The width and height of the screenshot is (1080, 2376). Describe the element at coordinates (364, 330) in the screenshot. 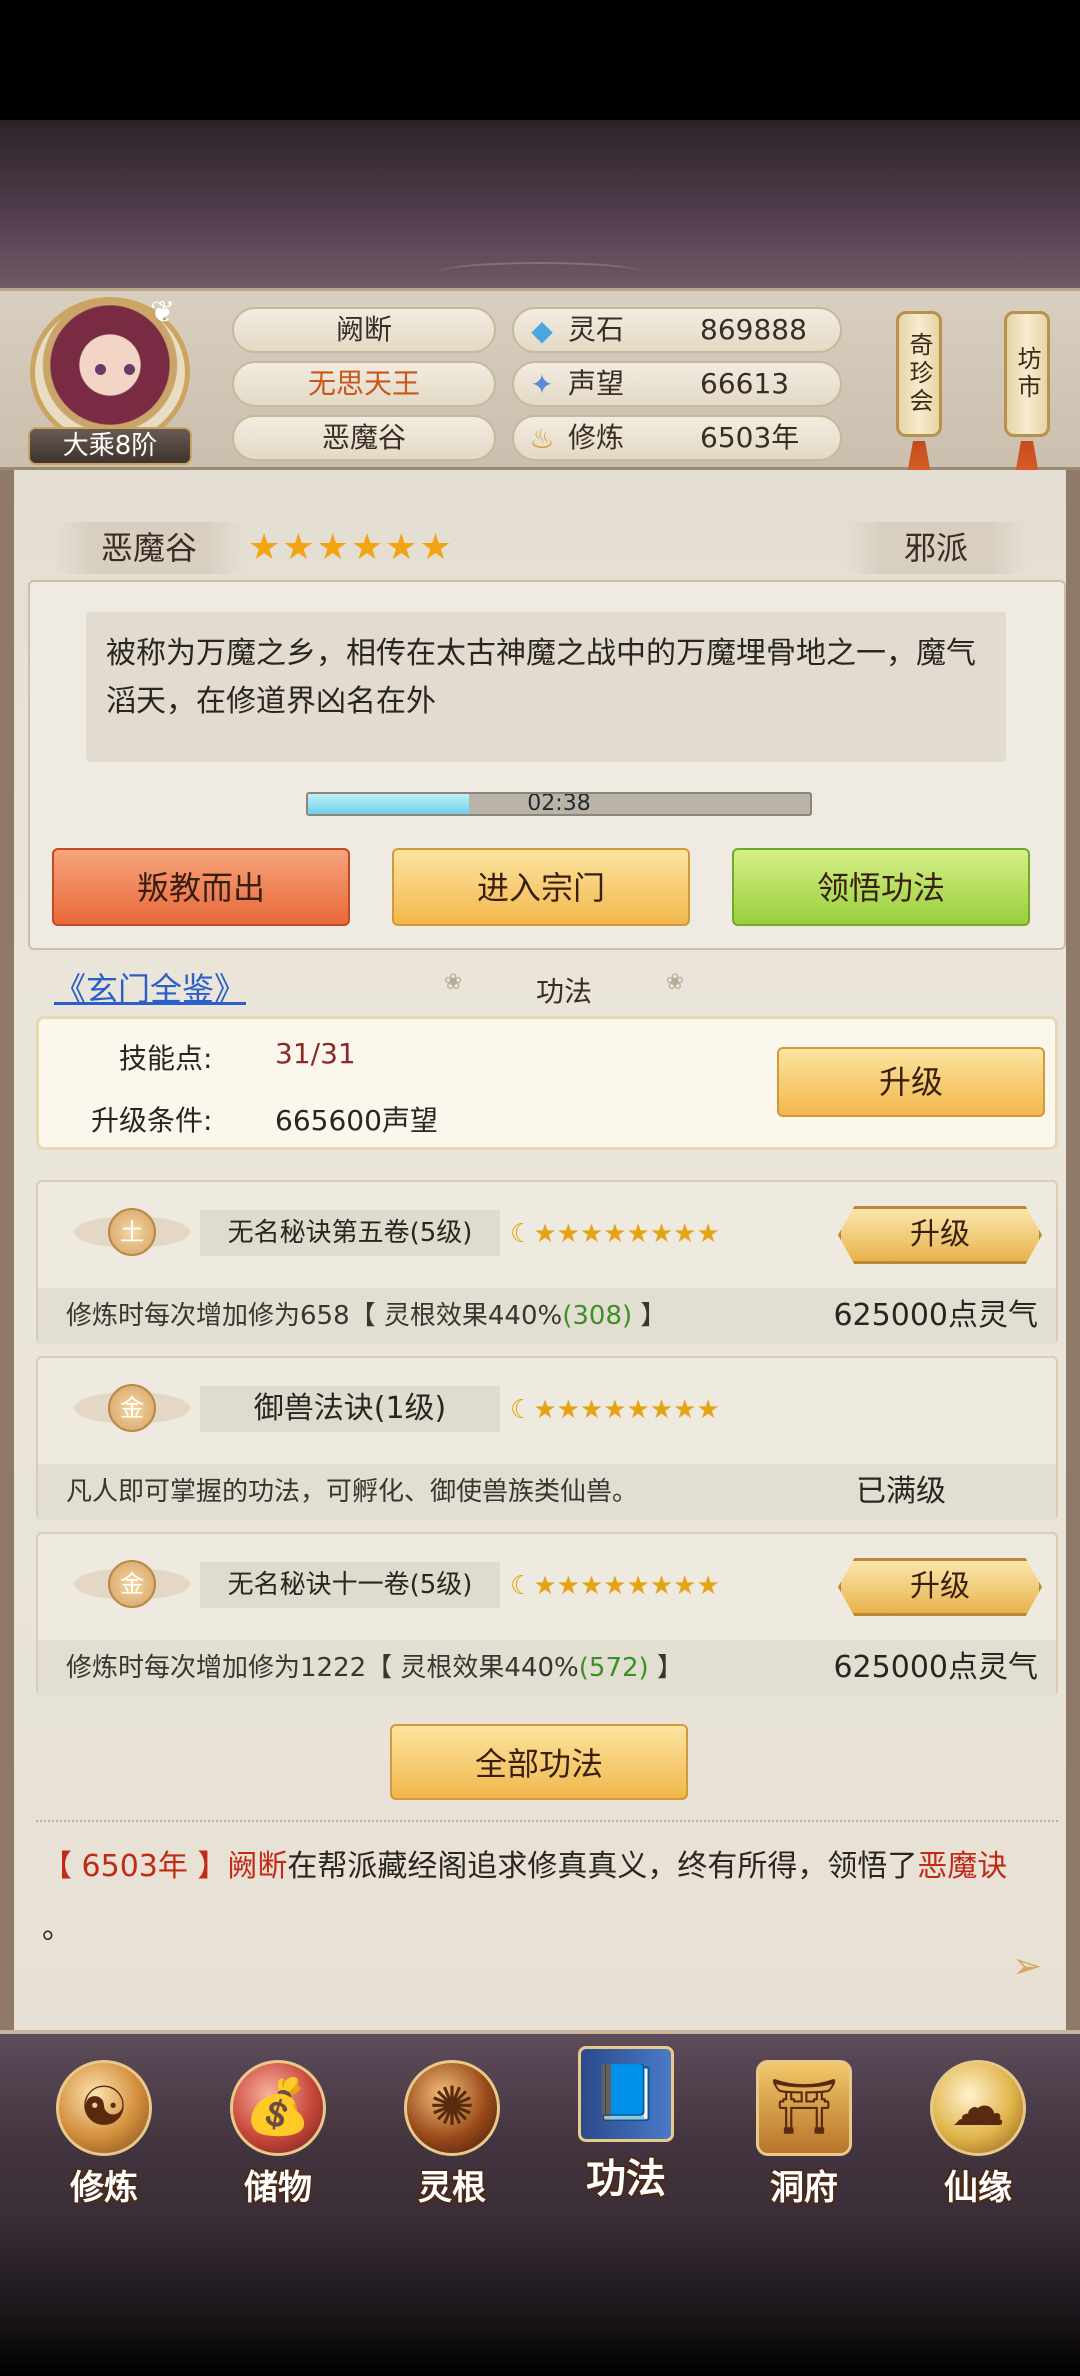

I see `player-name: 阙断` at that location.